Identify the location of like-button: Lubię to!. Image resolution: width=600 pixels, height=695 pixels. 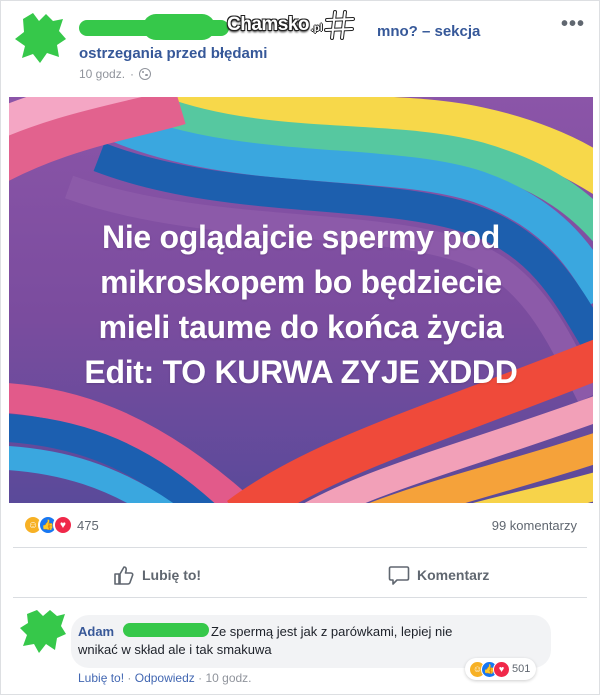
(157, 575).